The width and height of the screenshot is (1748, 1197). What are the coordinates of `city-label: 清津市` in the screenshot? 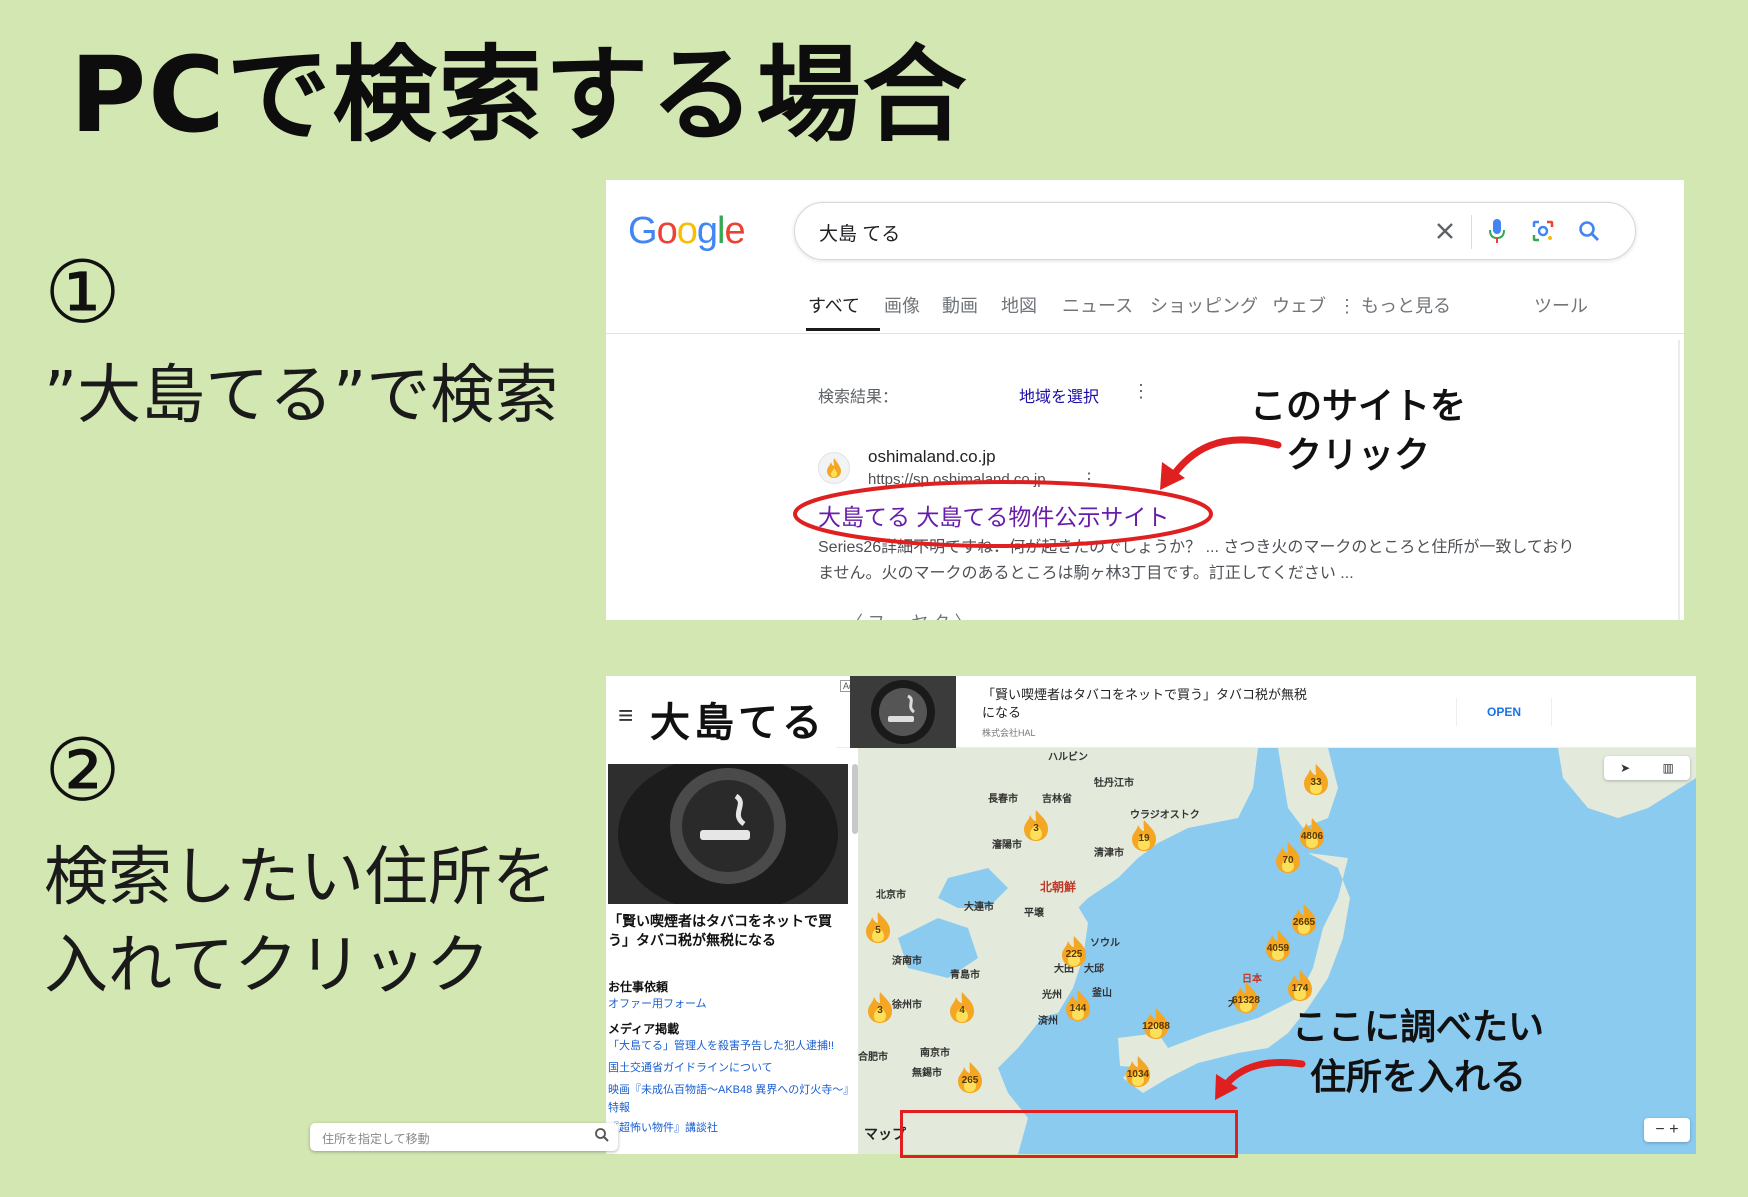 It's located at (1109, 853).